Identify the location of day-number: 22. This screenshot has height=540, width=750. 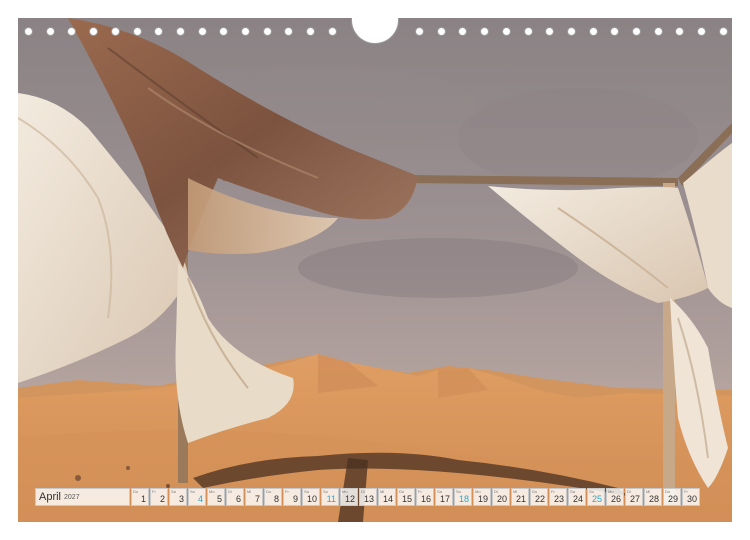
(539, 499).